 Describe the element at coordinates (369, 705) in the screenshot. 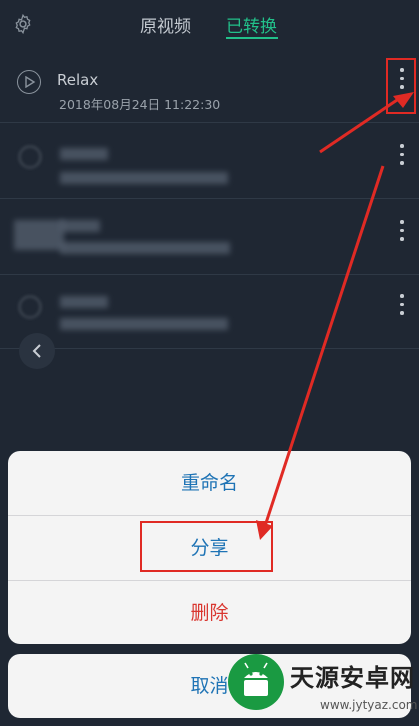

I see `watermark-url: www.jytyaz.com` at that location.